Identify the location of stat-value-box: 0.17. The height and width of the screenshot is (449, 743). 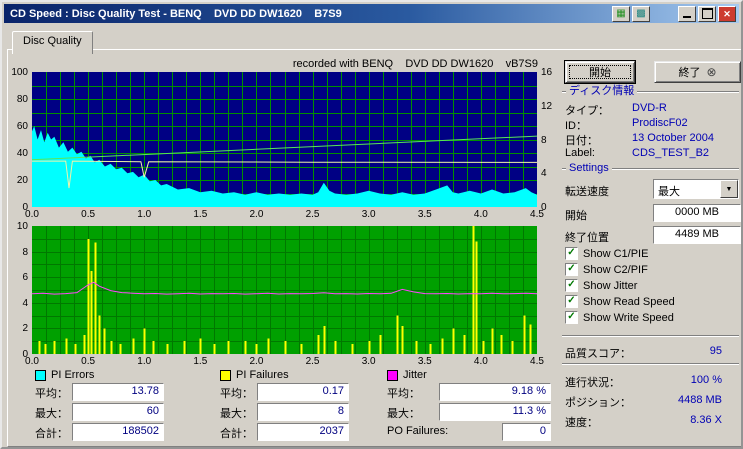
(303, 392).